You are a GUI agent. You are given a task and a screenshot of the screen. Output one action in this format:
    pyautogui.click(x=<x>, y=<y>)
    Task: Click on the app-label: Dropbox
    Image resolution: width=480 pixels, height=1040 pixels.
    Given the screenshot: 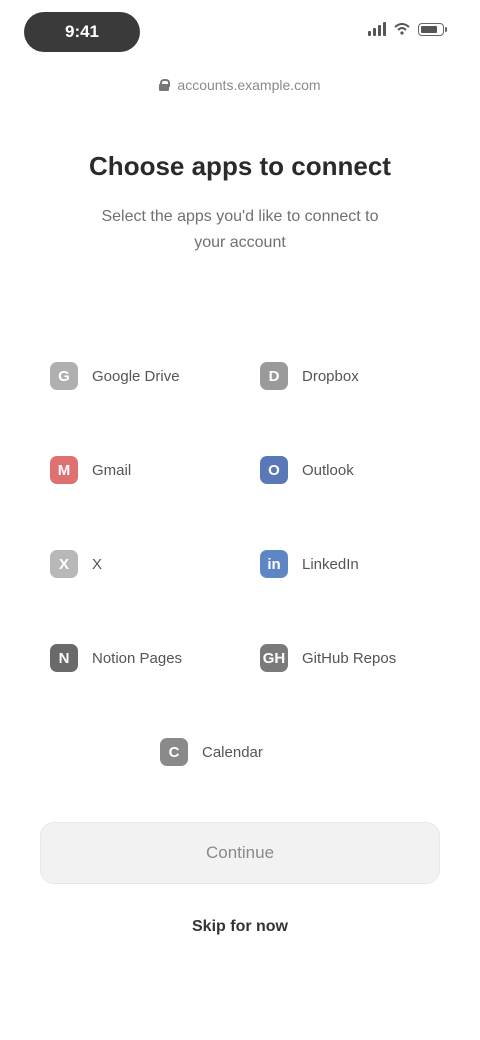 What is the action you would take?
    pyautogui.click(x=330, y=376)
    